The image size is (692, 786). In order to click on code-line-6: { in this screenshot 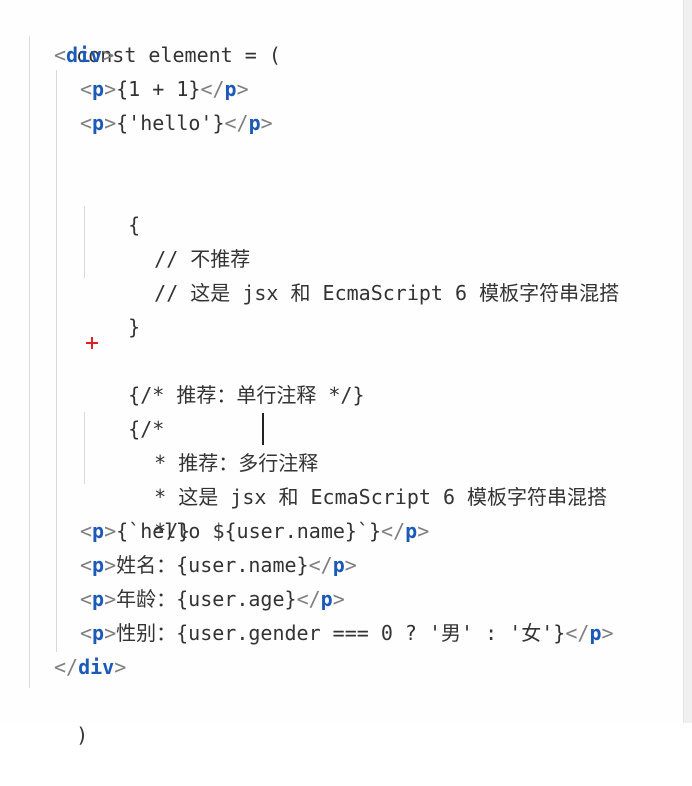, I will do `click(110, 205)`.